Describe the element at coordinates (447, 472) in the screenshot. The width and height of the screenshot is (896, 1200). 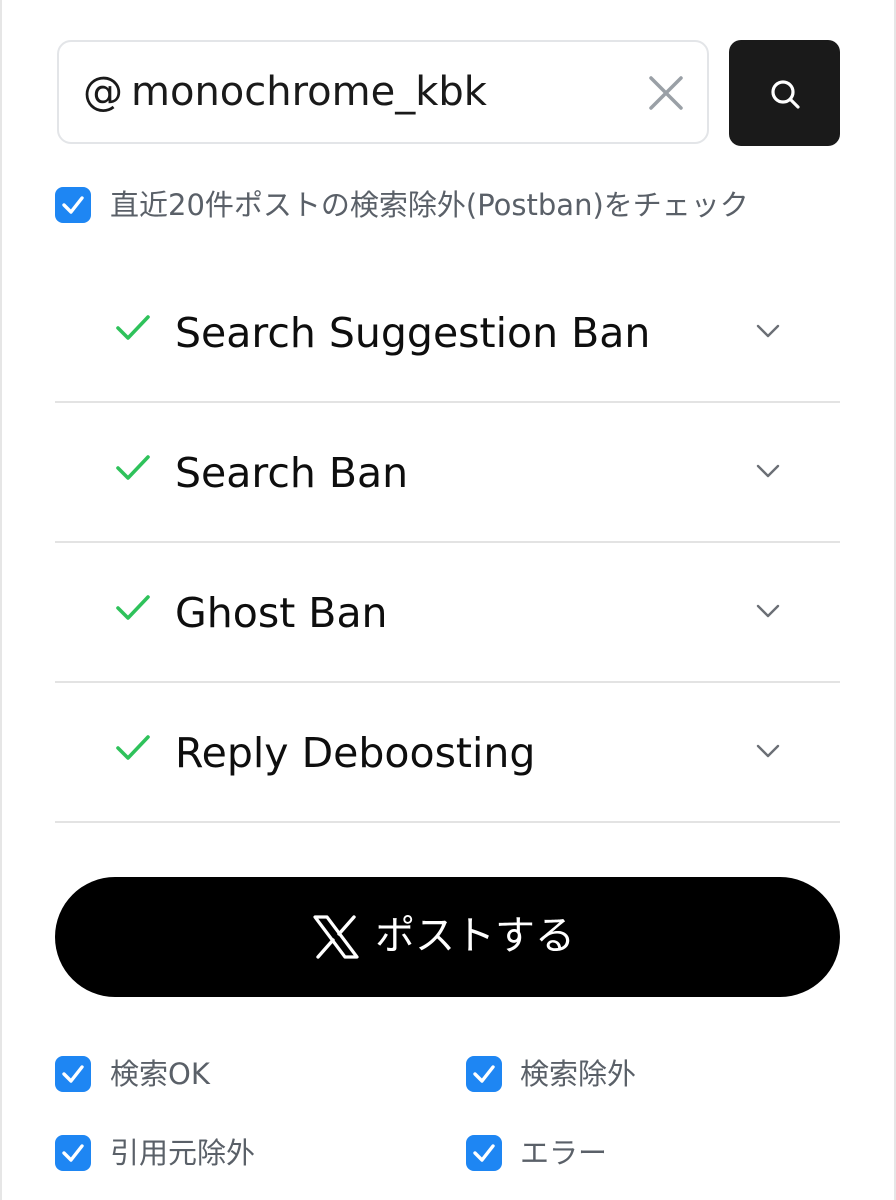
I see `result-row-search-ban: Search Ban` at that location.